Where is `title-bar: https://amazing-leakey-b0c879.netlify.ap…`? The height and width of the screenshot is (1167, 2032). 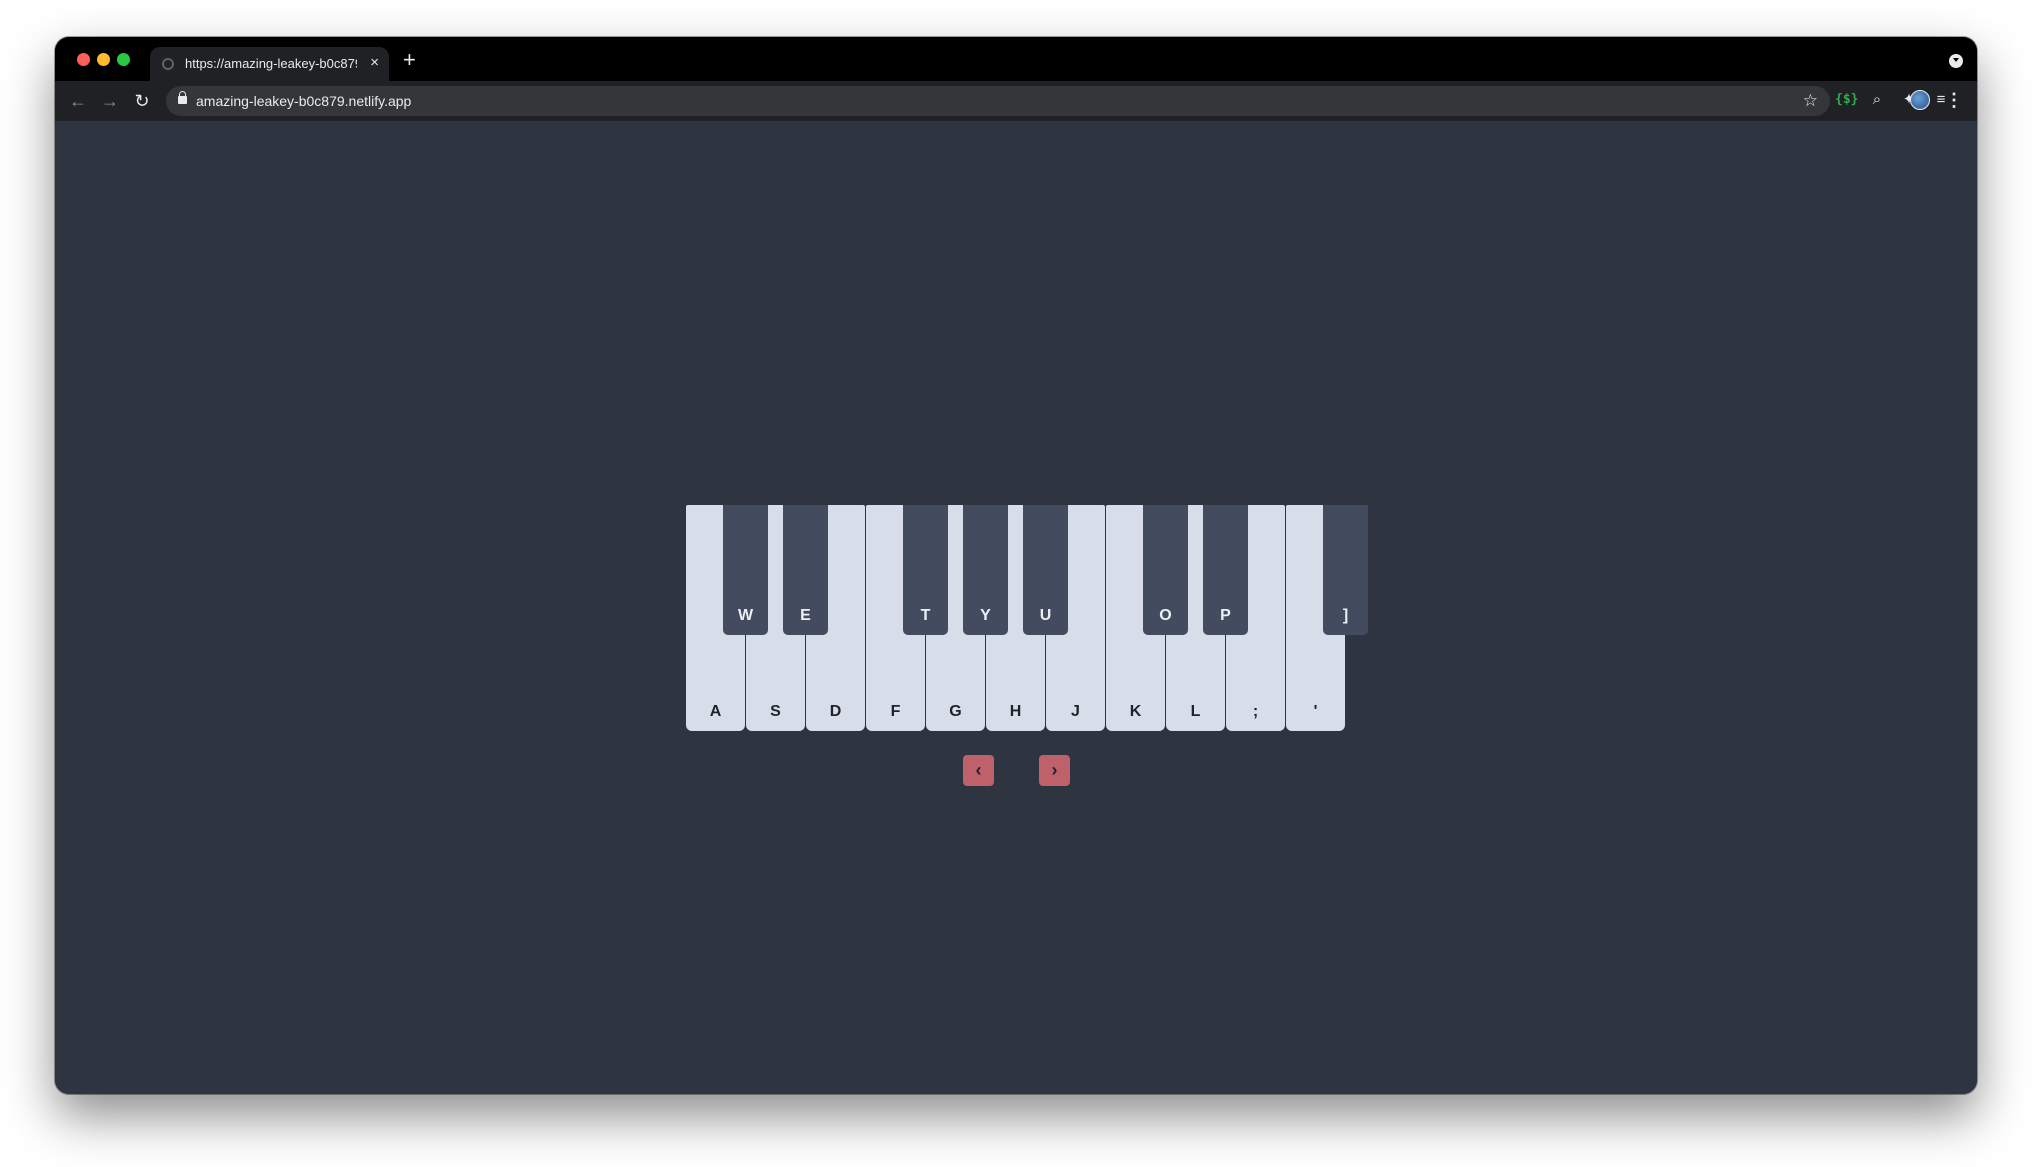
title-bar: https://amazing-leakey-b0c879.netlify.ap… is located at coordinates (1016, 59).